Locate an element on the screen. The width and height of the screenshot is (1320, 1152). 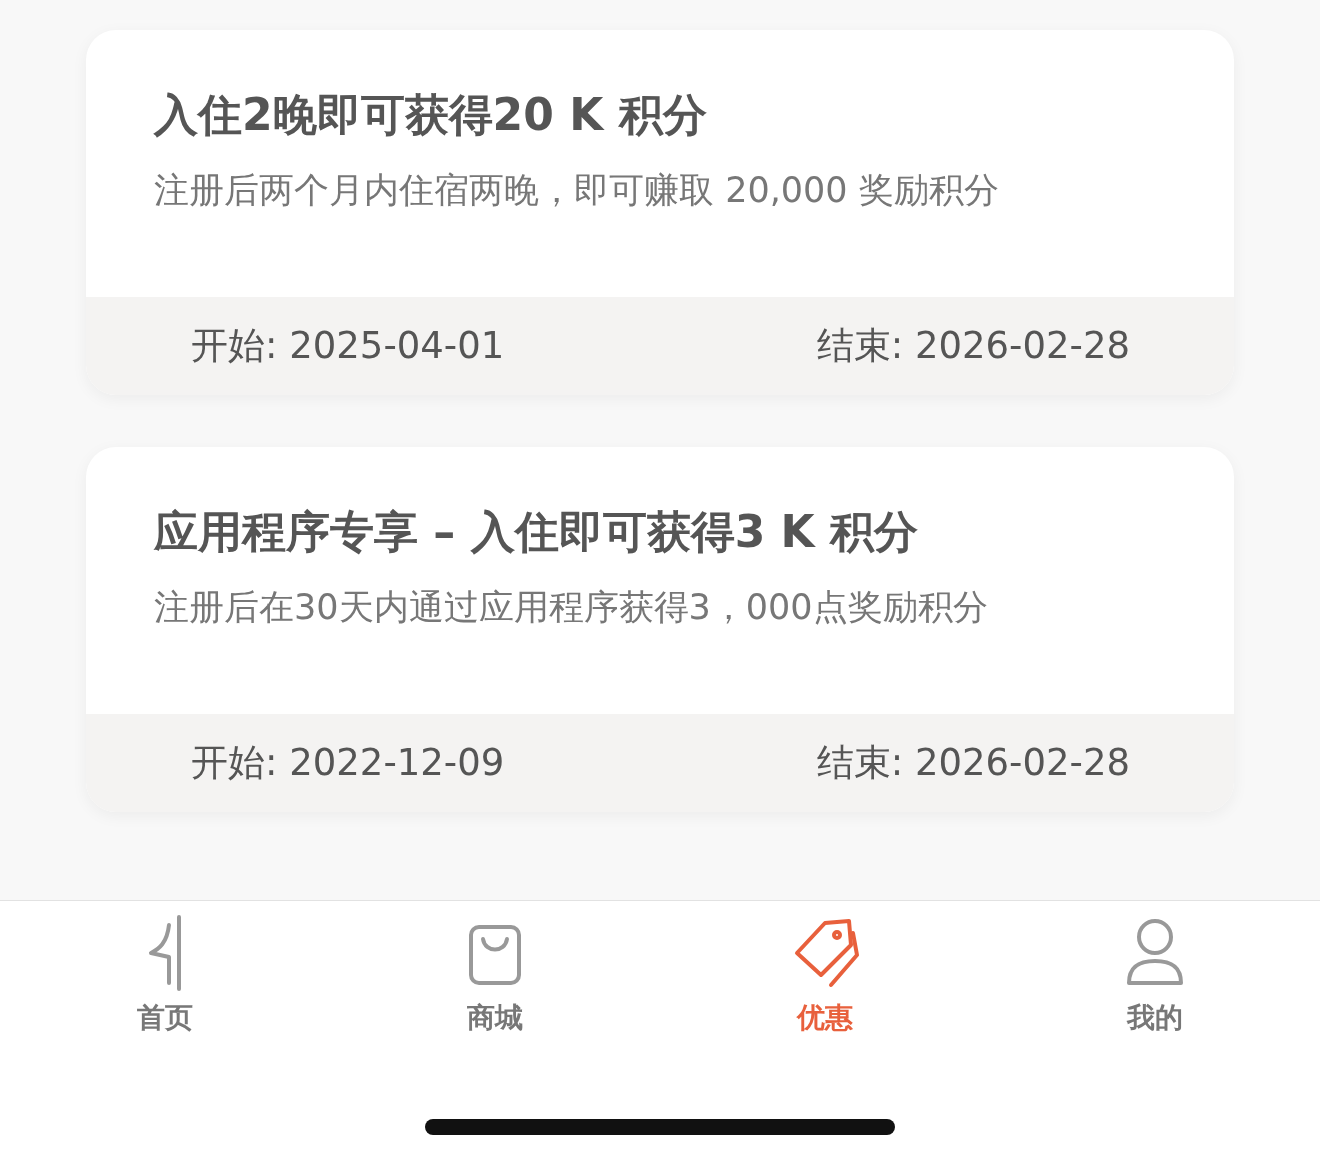
offer-title: 应用程序专享 – 入住即可获得3 K 积分 is located at coordinates (536, 532).